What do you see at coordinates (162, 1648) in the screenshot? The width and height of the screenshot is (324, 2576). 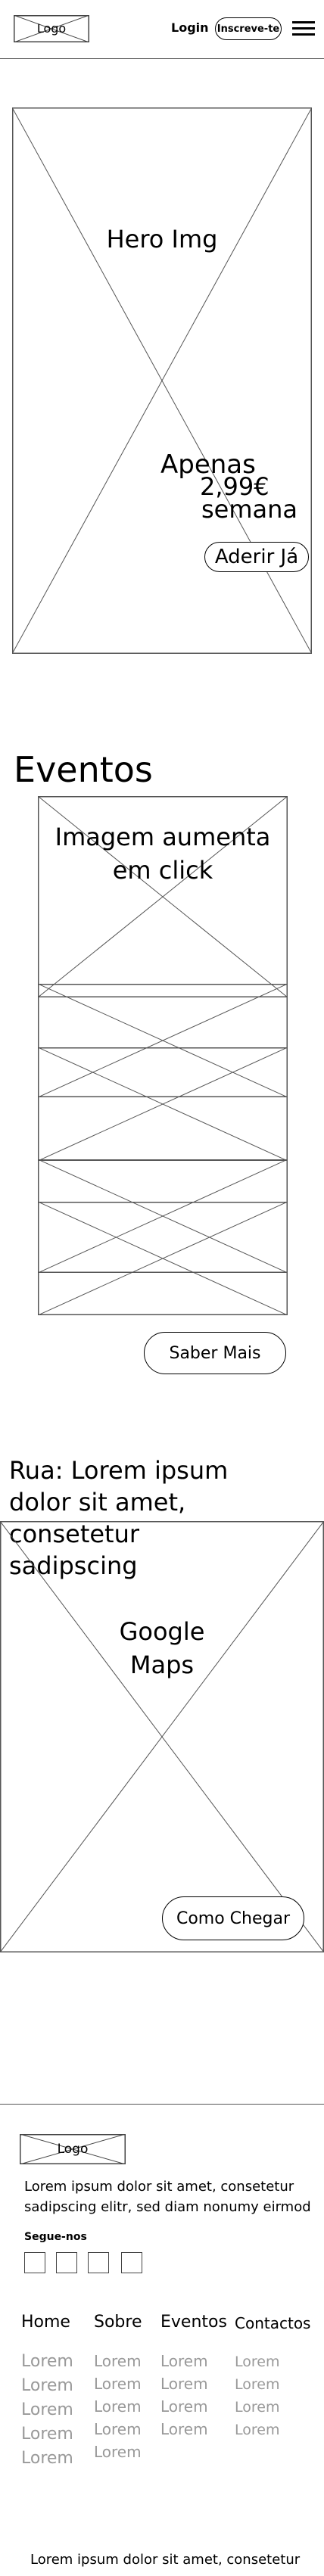 I see `map-label: Google Maps` at bounding box center [162, 1648].